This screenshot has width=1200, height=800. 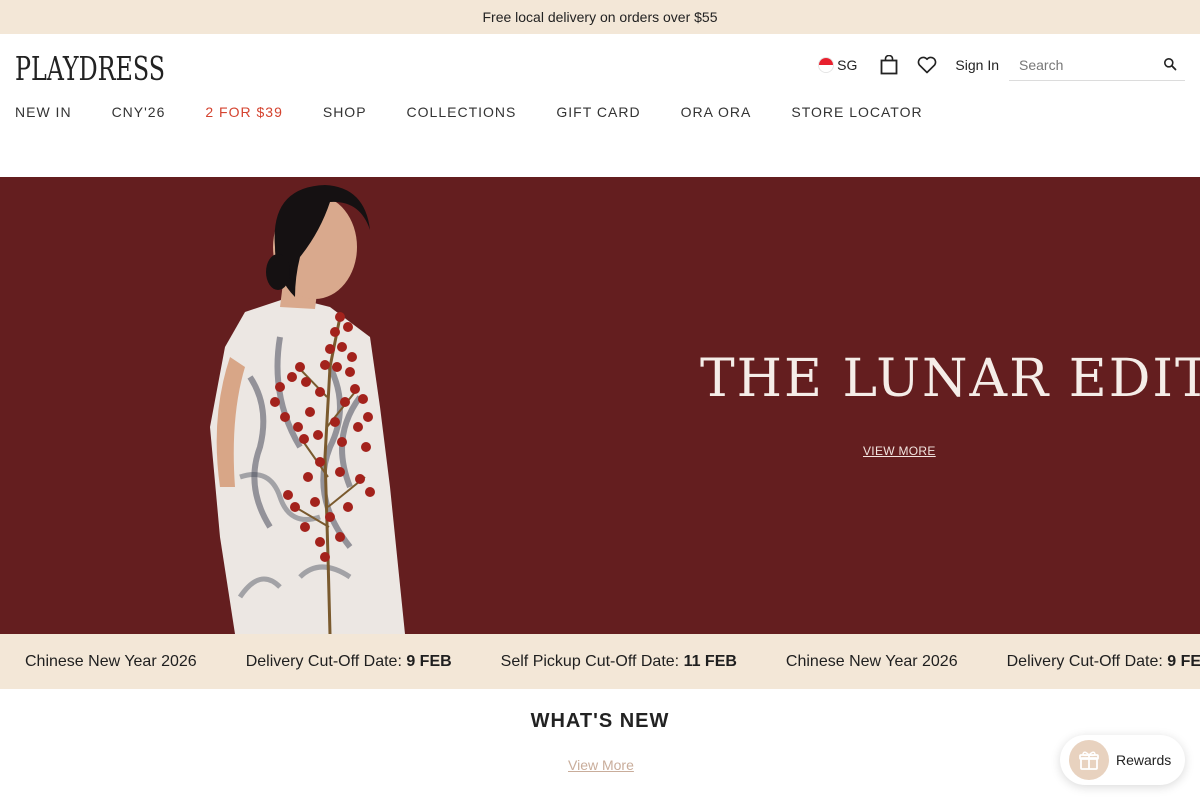 What do you see at coordinates (243, 115) in the screenshot?
I see `nav-item-2-for-39: 2 FOR $39` at bounding box center [243, 115].